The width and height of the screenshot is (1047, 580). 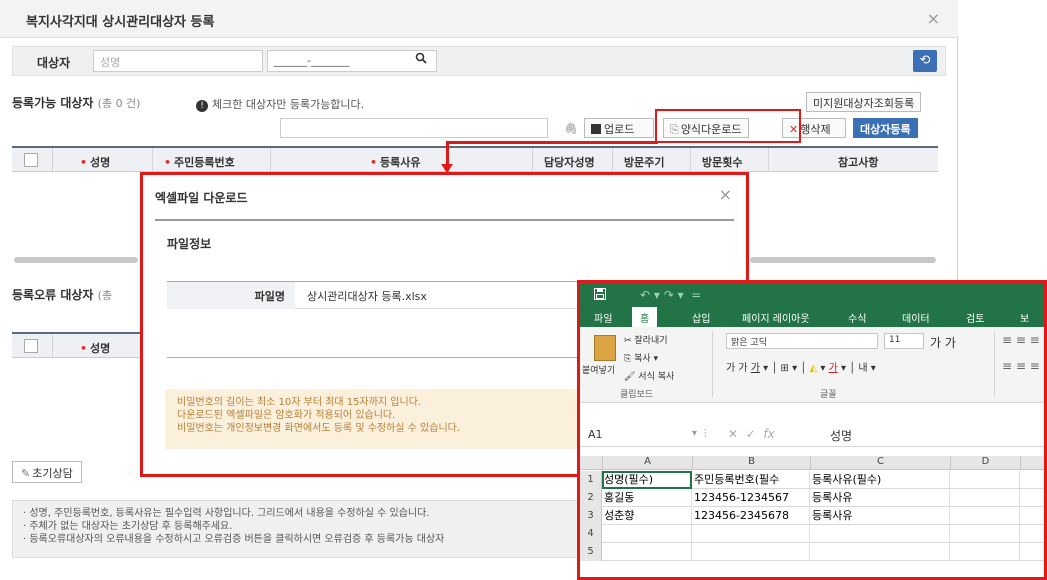 I want to click on info-icon: !, so click(x=202, y=106).